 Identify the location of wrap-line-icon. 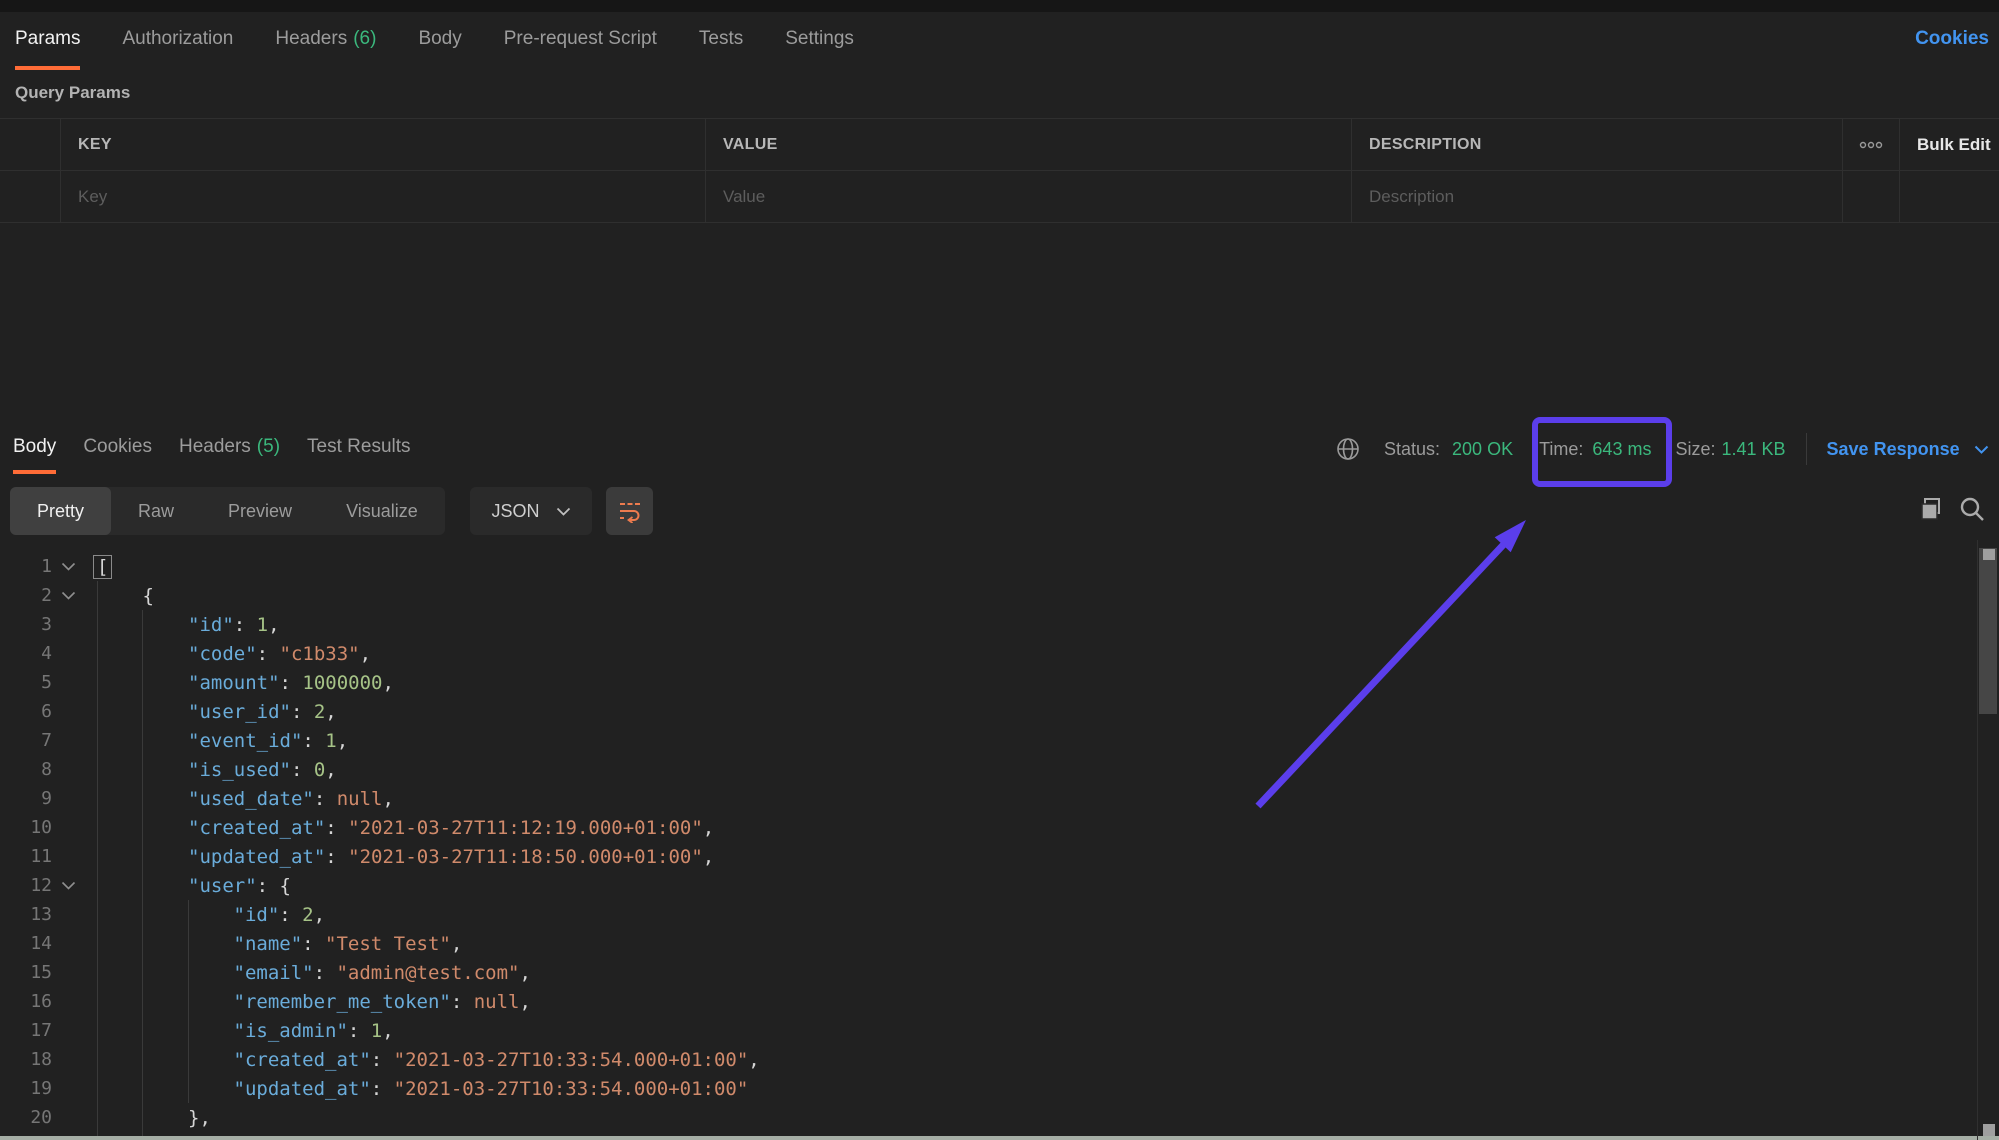
(630, 511).